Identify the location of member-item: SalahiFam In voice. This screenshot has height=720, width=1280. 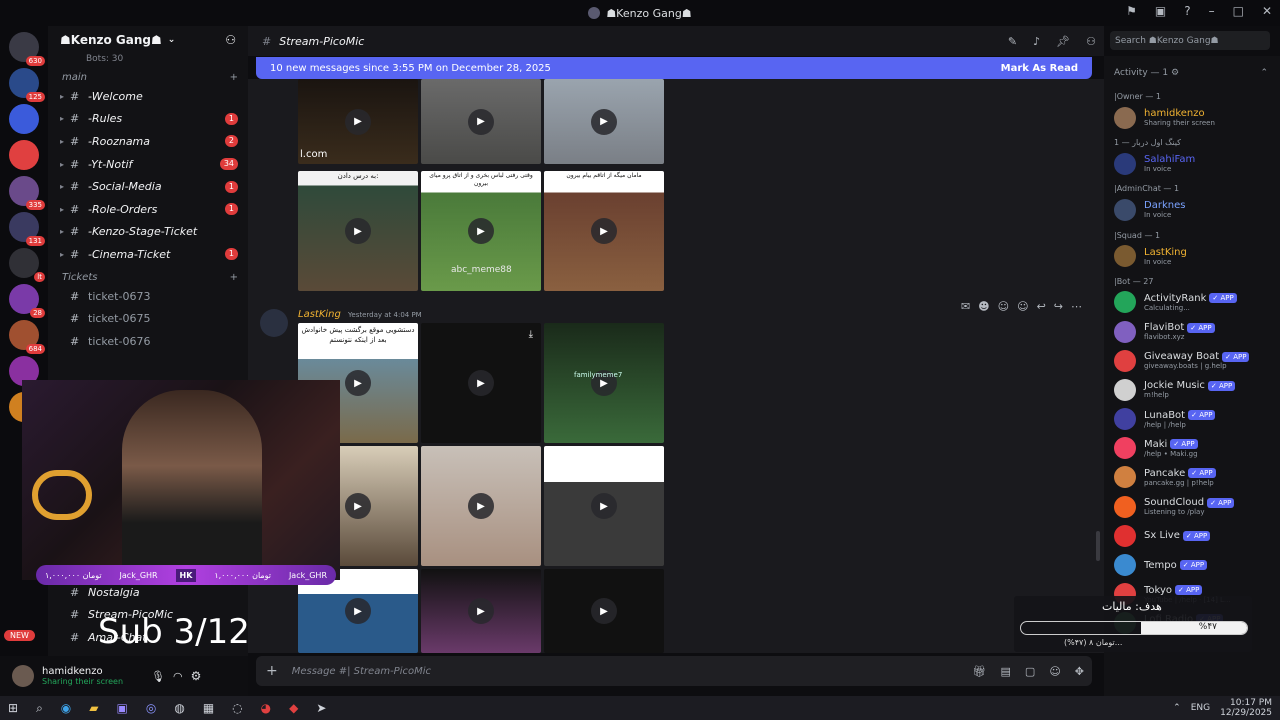
(1192, 163).